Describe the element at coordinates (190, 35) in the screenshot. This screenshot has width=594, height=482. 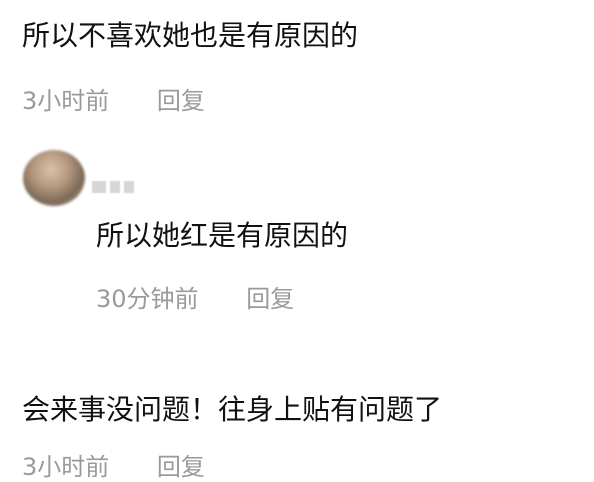
I see `comment-text: 所以不喜欢她也是有原因的` at that location.